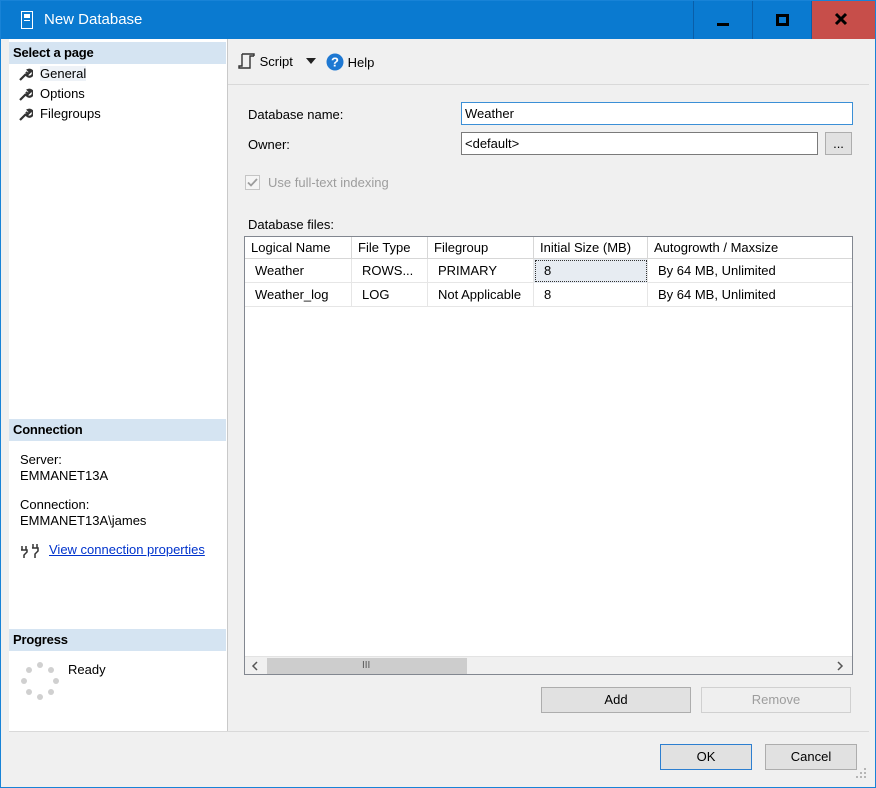 The width and height of the screenshot is (876, 788). Describe the element at coordinates (776, 700) in the screenshot. I see `remove-button: Remove` at that location.